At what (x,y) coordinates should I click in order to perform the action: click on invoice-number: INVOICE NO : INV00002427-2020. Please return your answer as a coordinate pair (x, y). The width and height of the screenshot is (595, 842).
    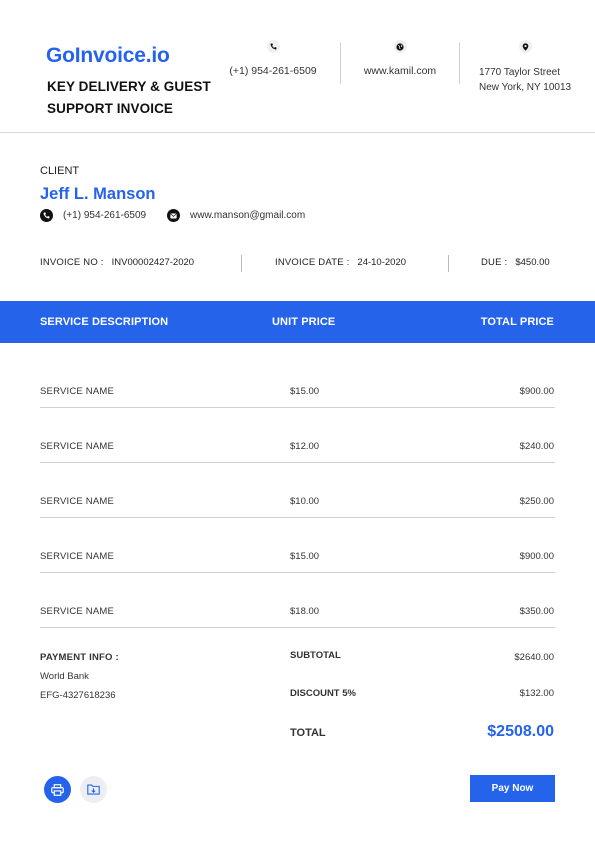
    Looking at the image, I should click on (117, 262).